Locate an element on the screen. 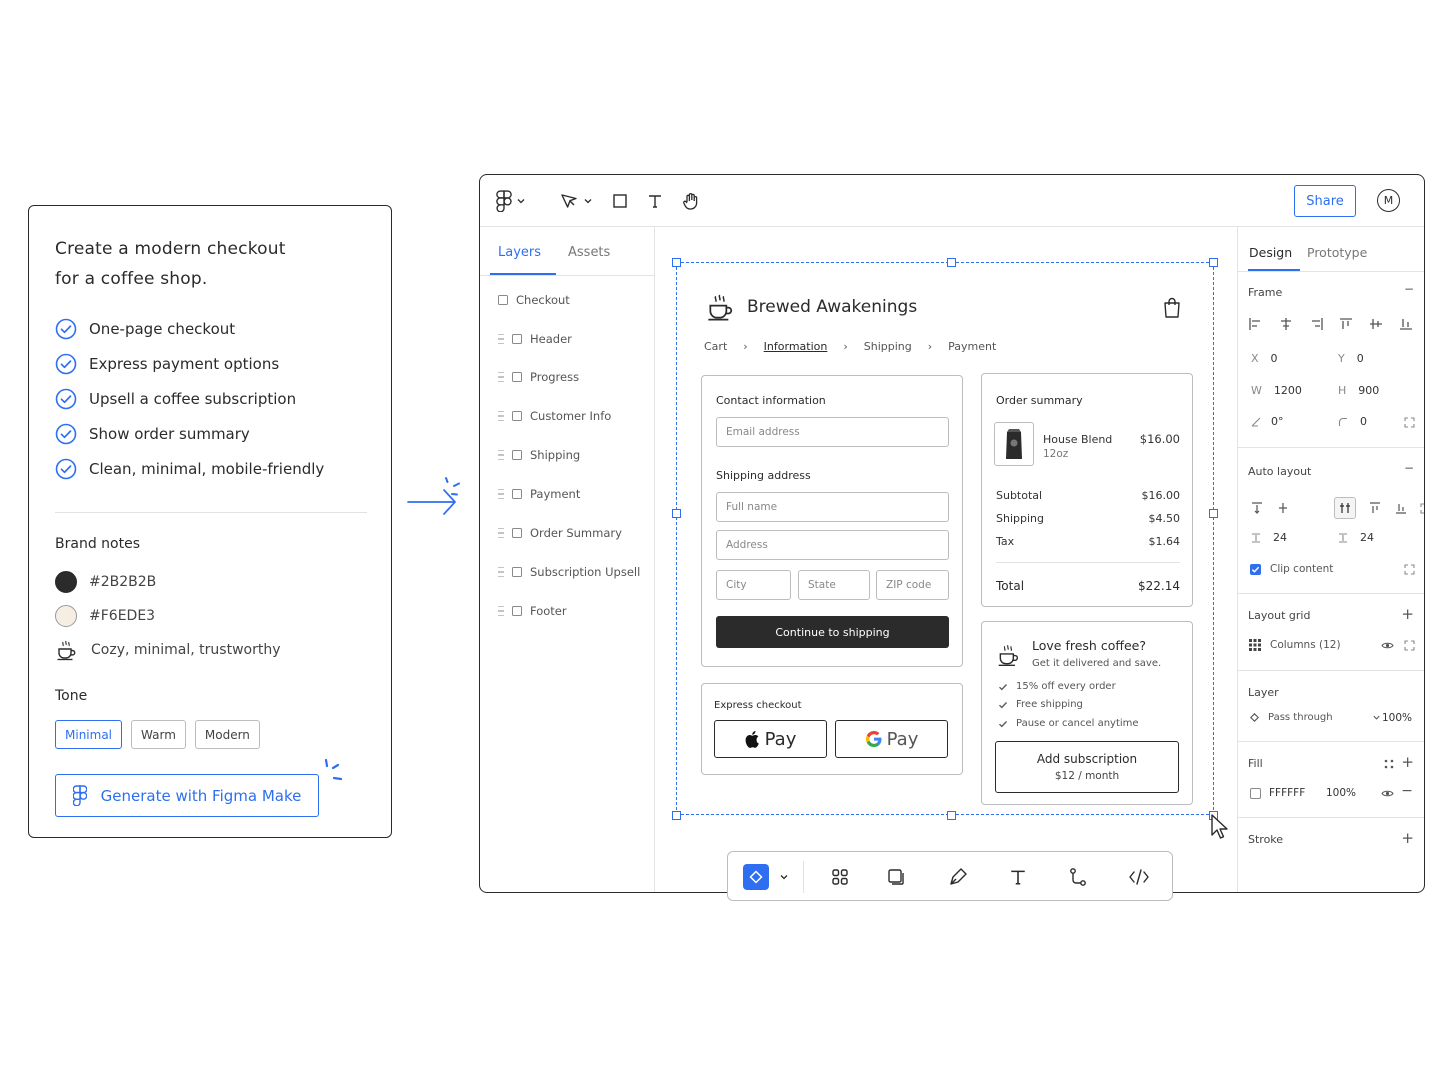  layer-row-root: Checkout is located at coordinates (534, 300).